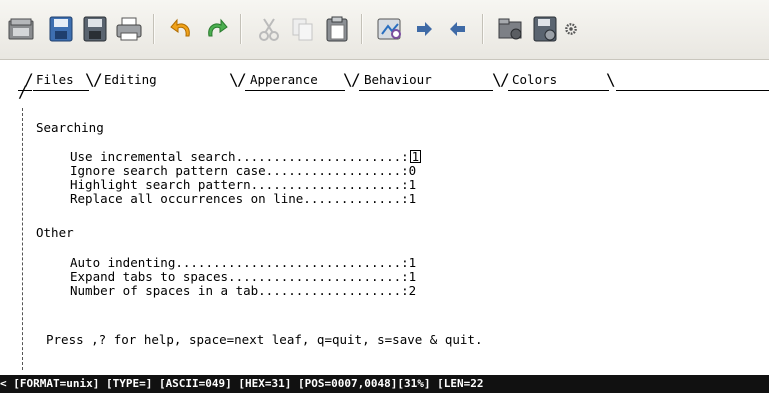 The height and width of the screenshot is (393, 769). What do you see at coordinates (216, 29) in the screenshot?
I see `redo-icon` at bounding box center [216, 29].